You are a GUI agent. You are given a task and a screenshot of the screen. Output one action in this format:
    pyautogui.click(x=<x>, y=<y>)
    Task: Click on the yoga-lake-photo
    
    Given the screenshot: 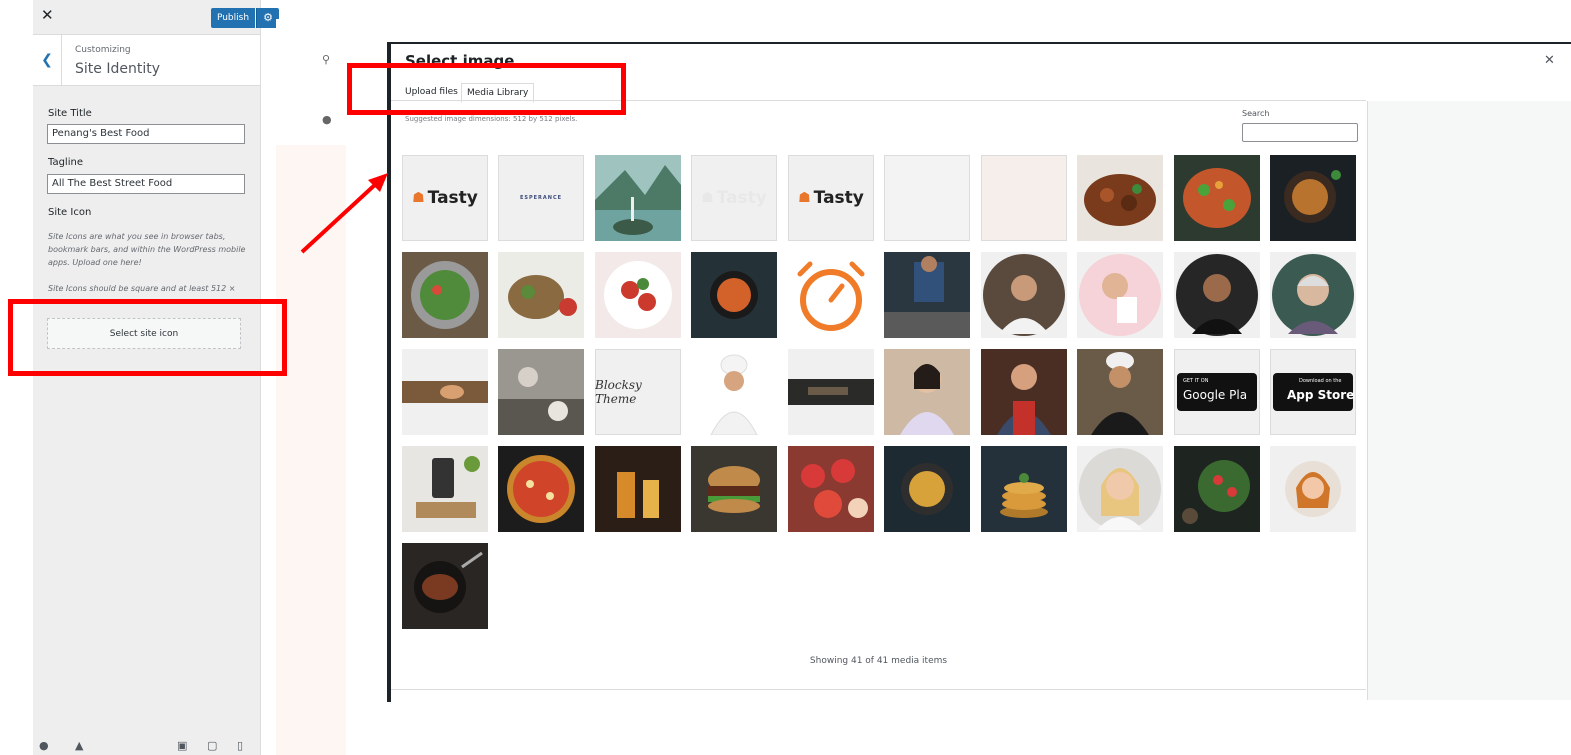 What is the action you would take?
    pyautogui.click(x=638, y=198)
    